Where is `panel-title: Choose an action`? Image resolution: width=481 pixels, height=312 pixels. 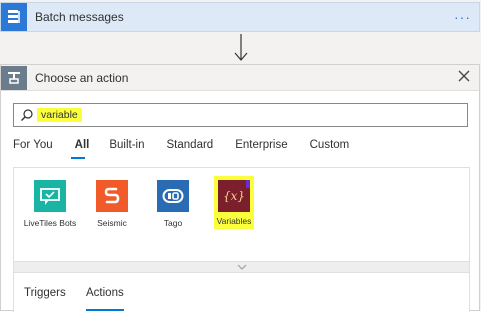
panel-title: Choose an action is located at coordinates (82, 77).